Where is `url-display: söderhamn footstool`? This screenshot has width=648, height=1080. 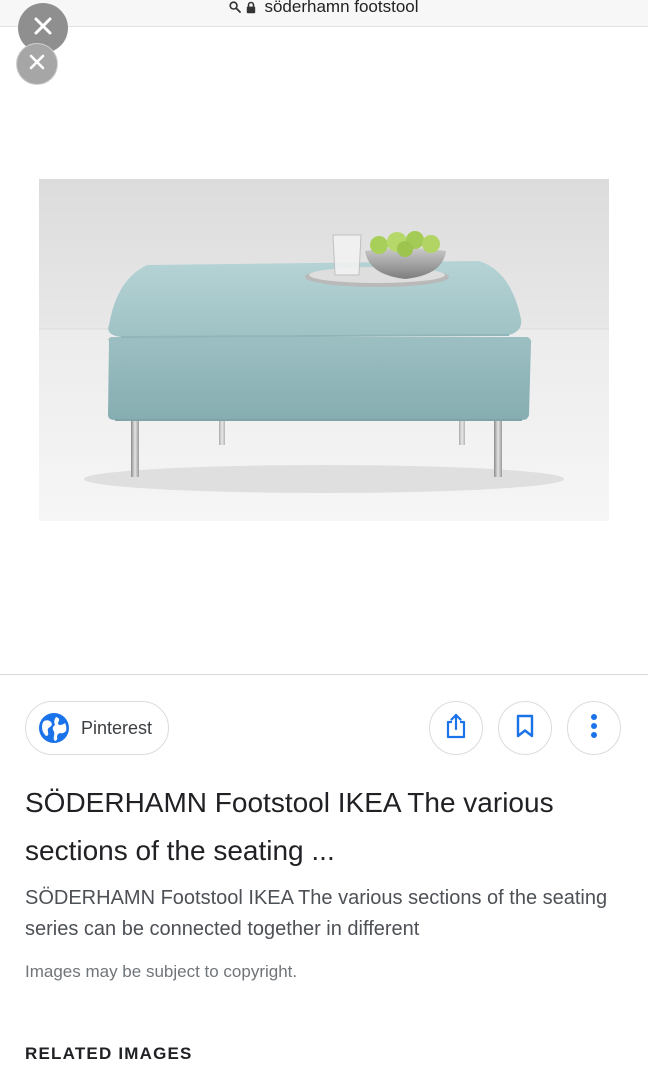 url-display: söderhamn footstool is located at coordinates (324, 8).